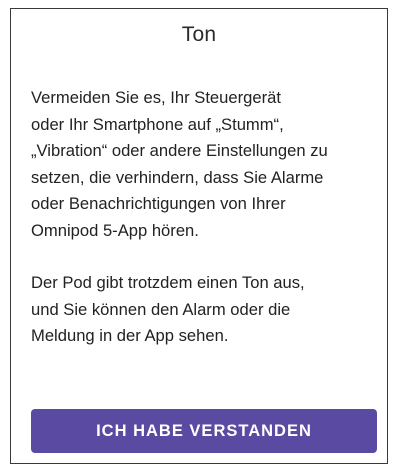  What do you see at coordinates (156, 97) in the screenshot?
I see `warning-line: Vermeiden Sie es, Ihr Steuergerät` at bounding box center [156, 97].